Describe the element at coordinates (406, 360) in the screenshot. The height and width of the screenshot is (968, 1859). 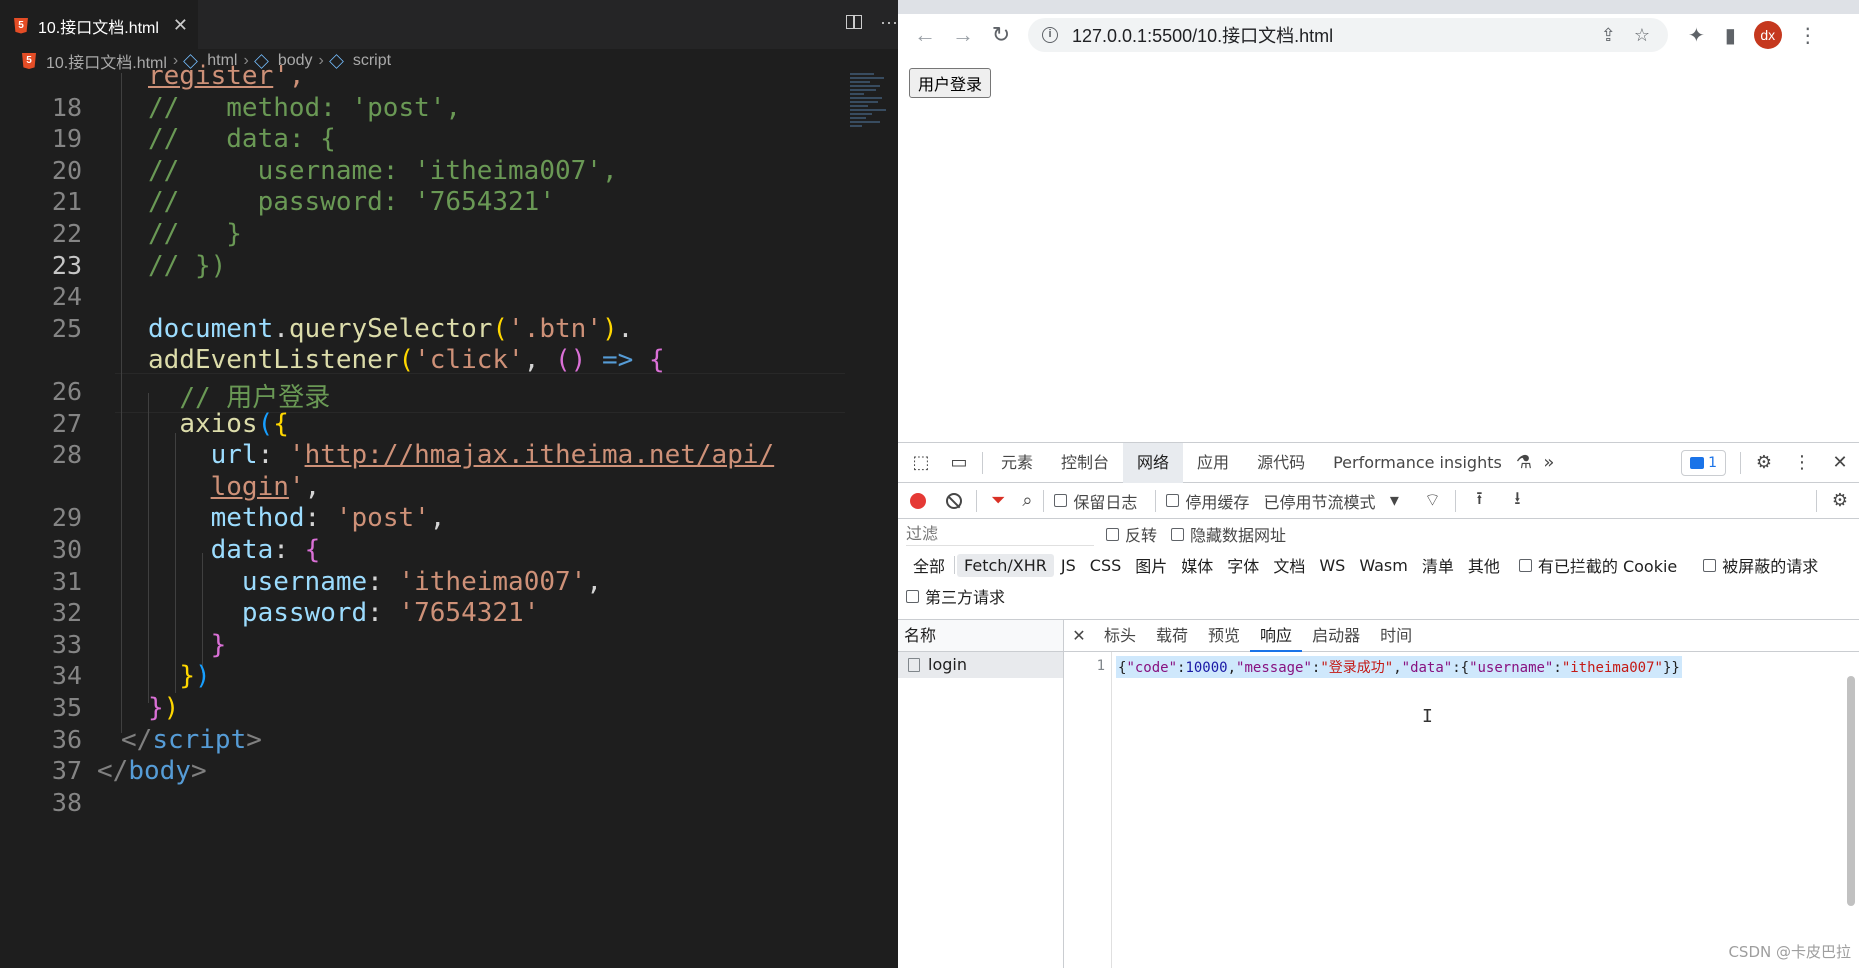
I see `code-line: addEventListener('click', () => {` at that location.